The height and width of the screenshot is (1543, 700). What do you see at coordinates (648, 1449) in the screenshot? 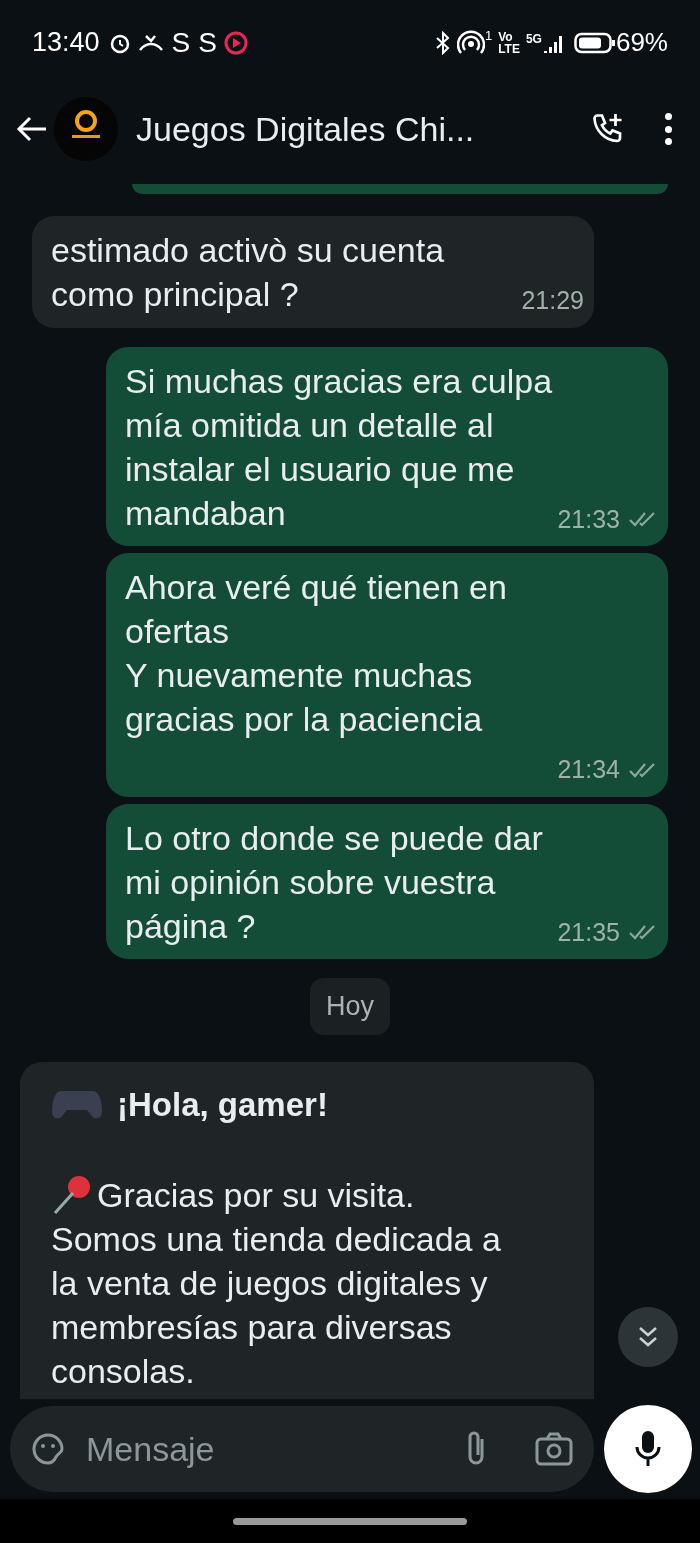
I see `microphone-icon` at bounding box center [648, 1449].